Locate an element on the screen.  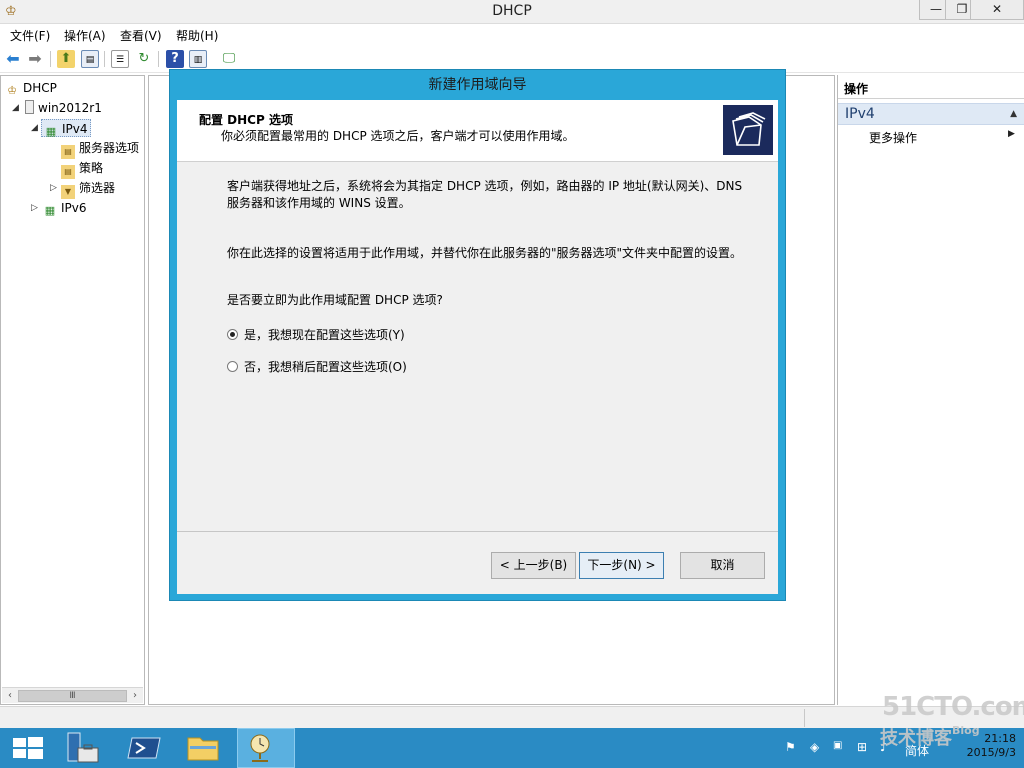
menu-action: 操作(A) is located at coordinates (85, 35).